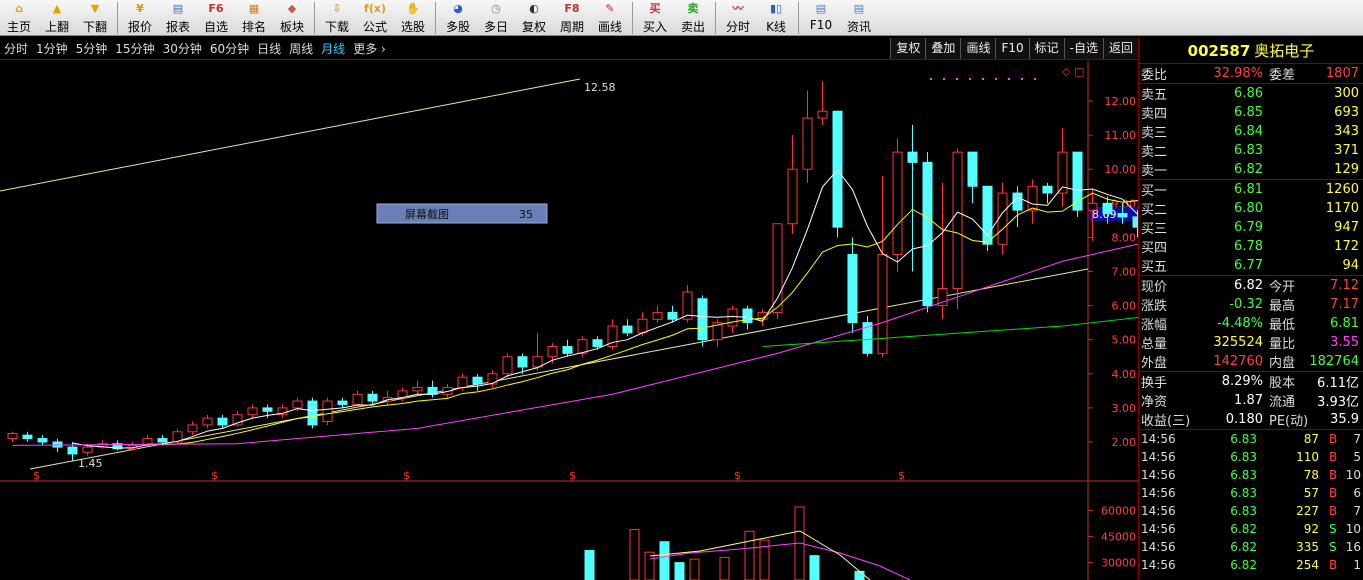 This screenshot has width=1363, height=580. Describe the element at coordinates (182, 48) in the screenshot. I see `period-tab: 30分钟` at that location.